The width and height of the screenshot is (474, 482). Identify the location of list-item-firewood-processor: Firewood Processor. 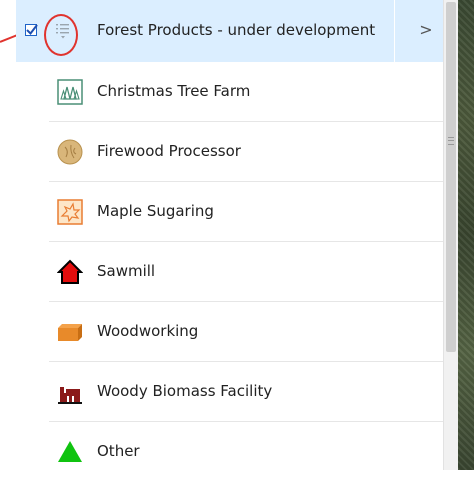
(246, 152).